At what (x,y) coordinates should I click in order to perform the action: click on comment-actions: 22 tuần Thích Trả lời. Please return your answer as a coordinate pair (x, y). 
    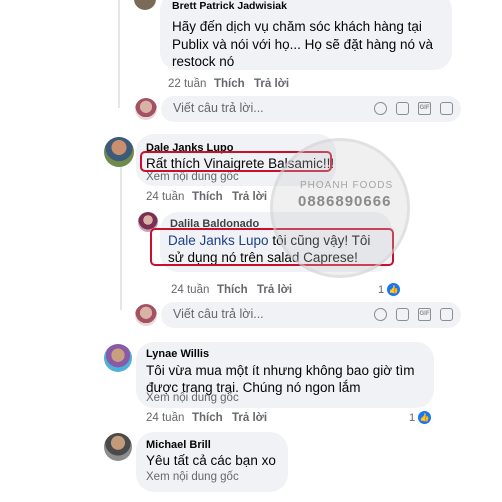
    Looking at the image, I should click on (228, 84).